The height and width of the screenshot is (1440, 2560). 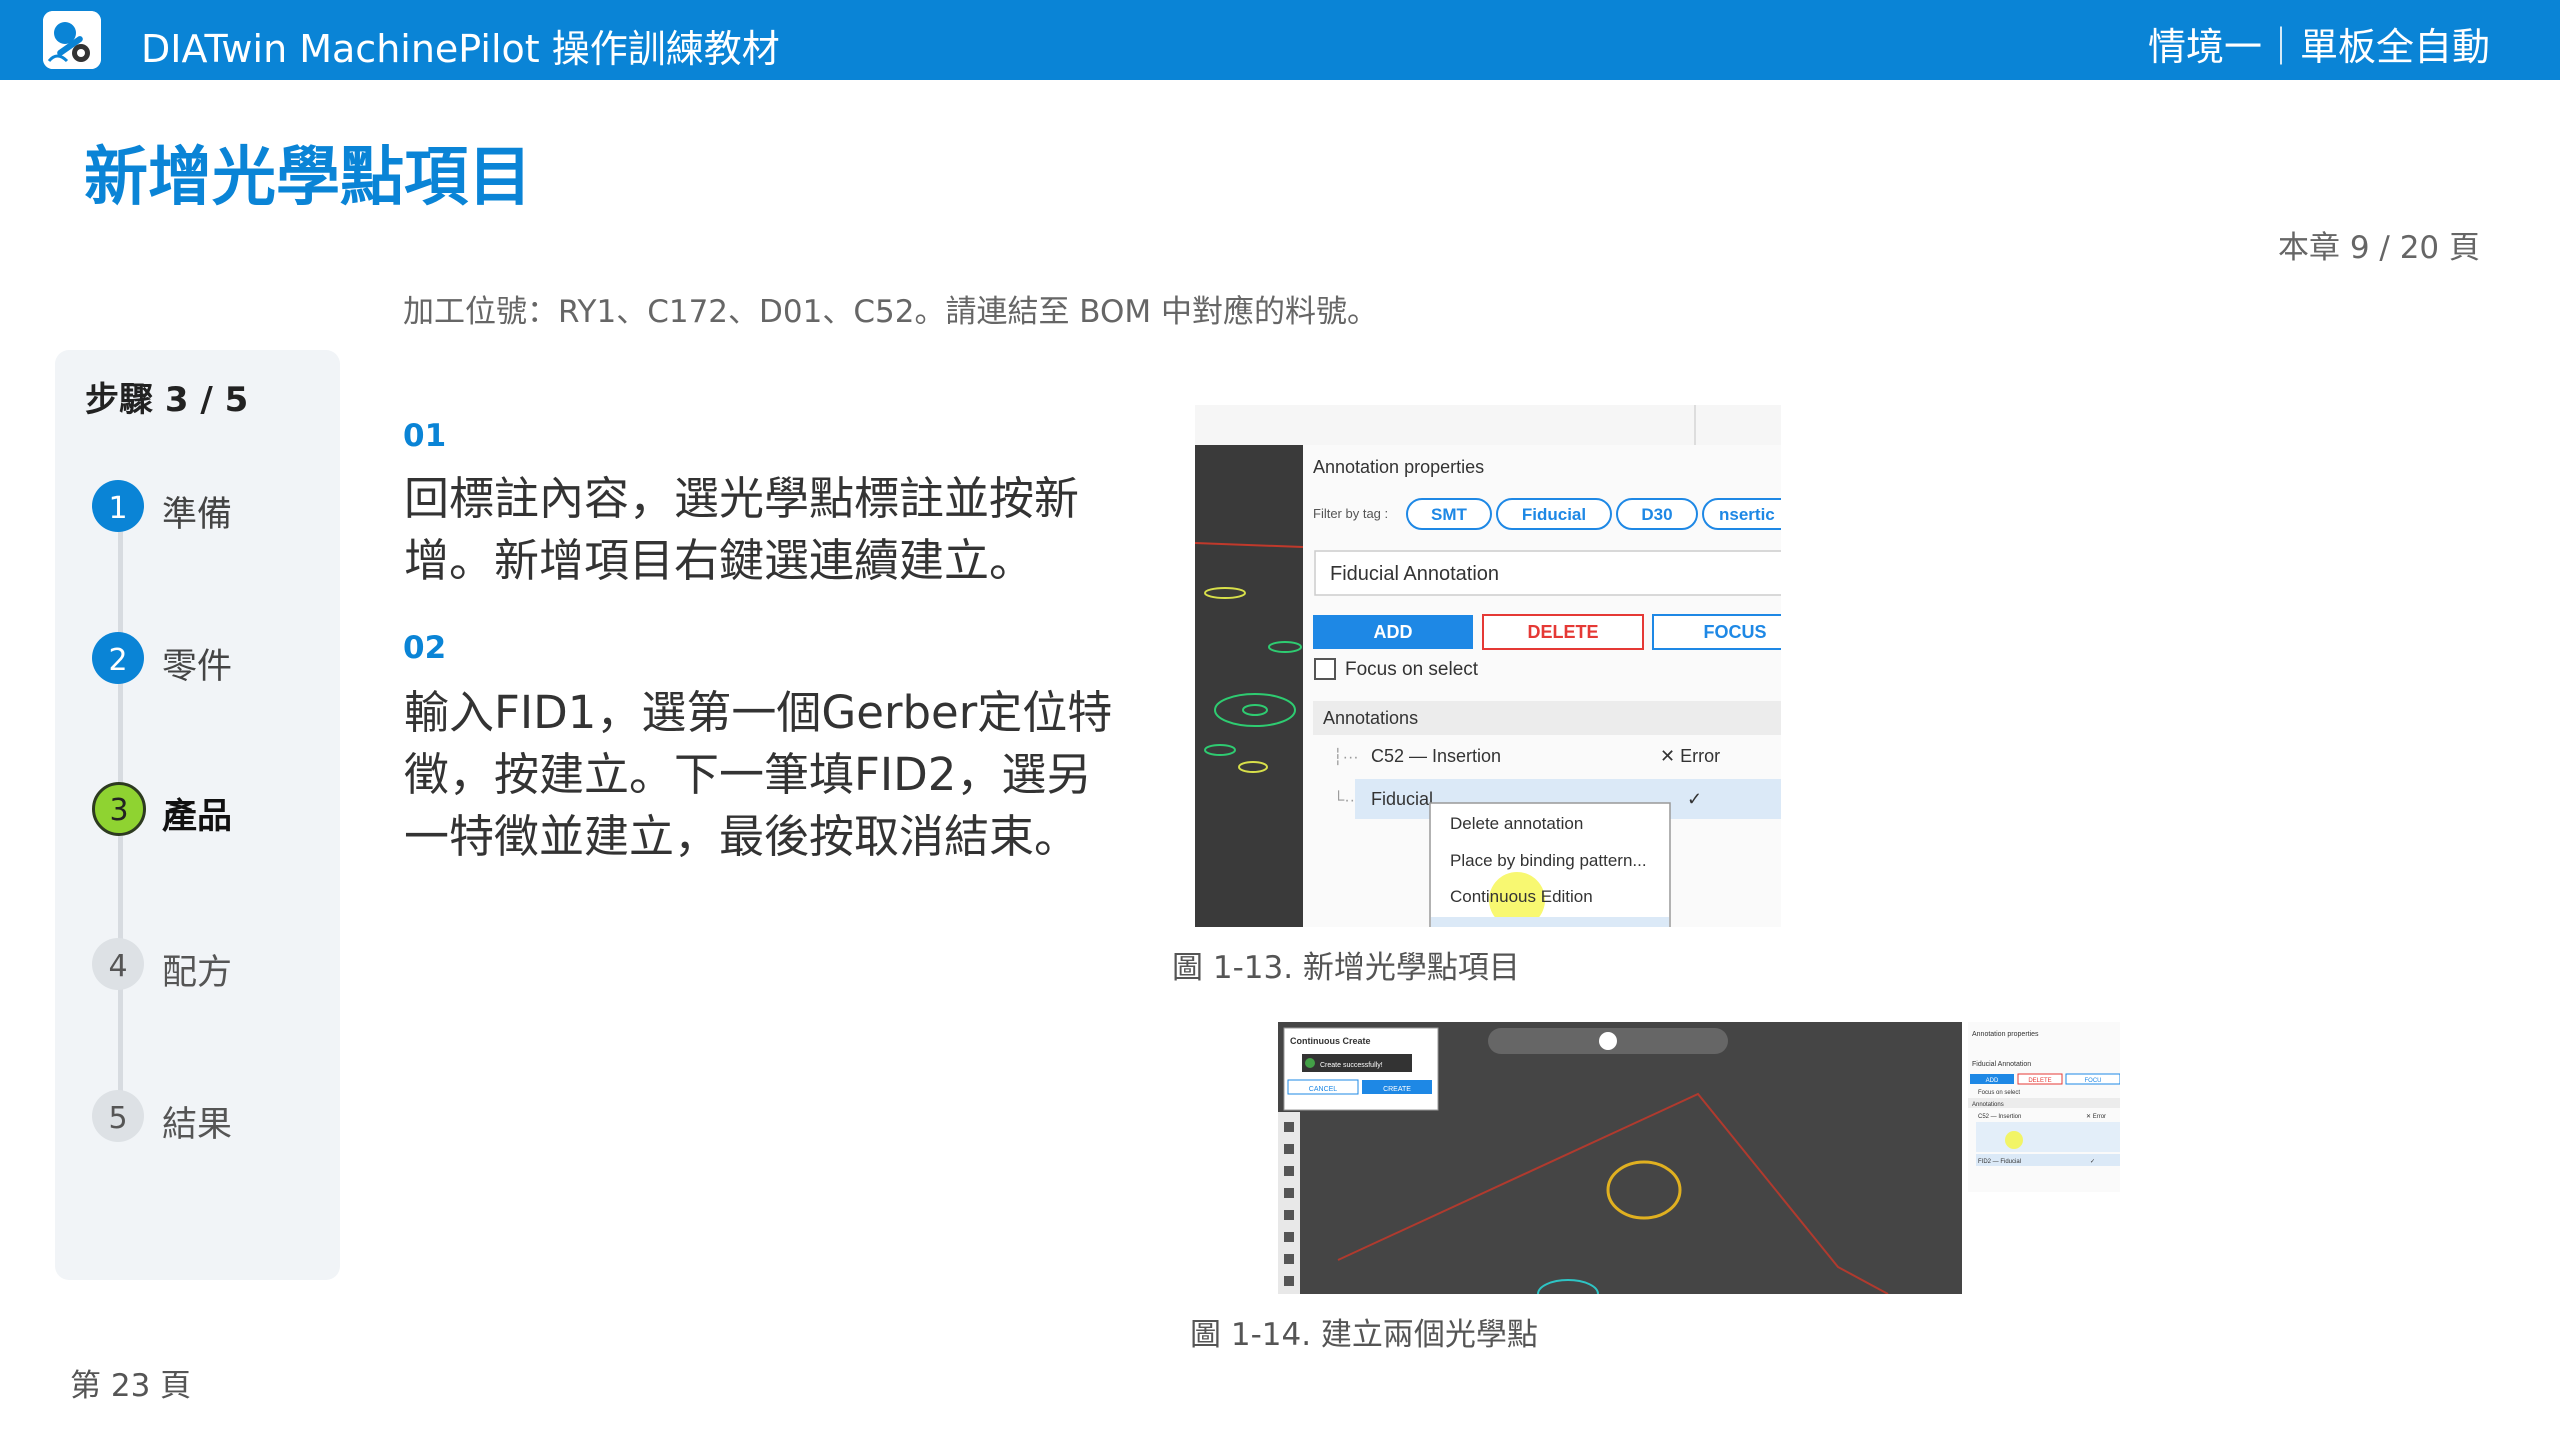 I want to click on fig1-focus-checkbox-label: Focus on select, so click(x=1412, y=669).